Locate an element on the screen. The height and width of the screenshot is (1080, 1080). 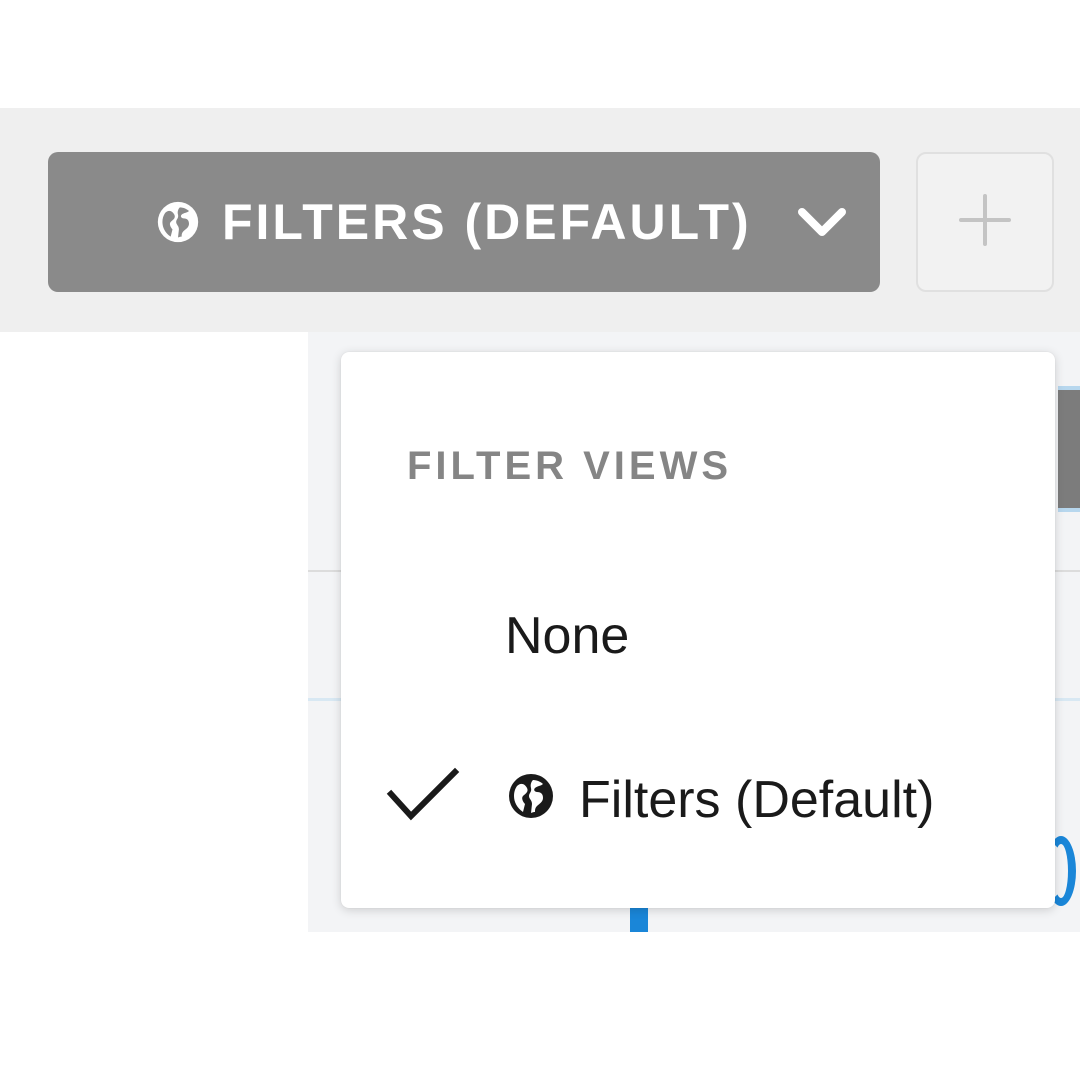
filters-dropdown-button: FILTERS (DEFAULT) is located at coordinates (464, 222).